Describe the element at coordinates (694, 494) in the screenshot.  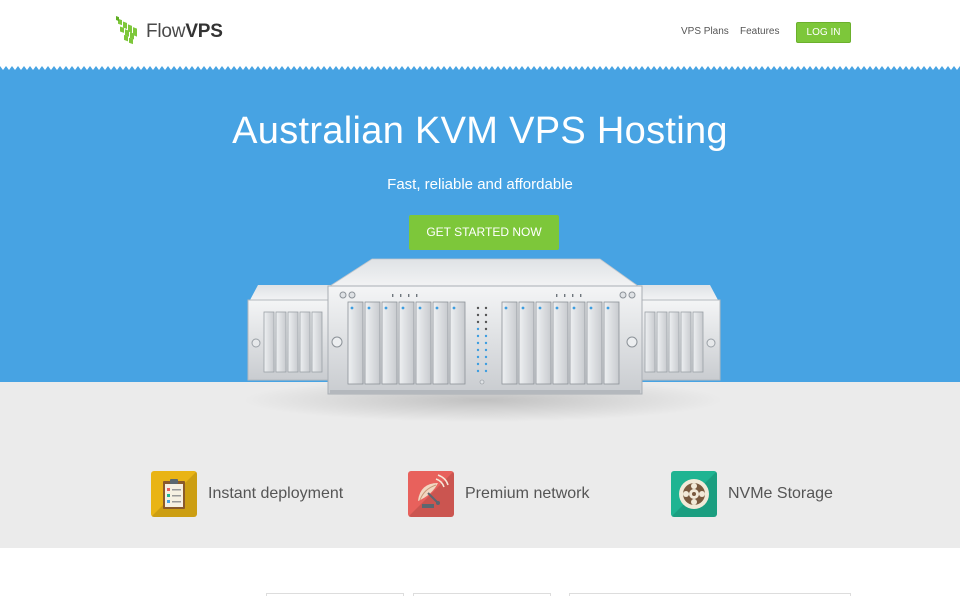
I see `disk-icon` at that location.